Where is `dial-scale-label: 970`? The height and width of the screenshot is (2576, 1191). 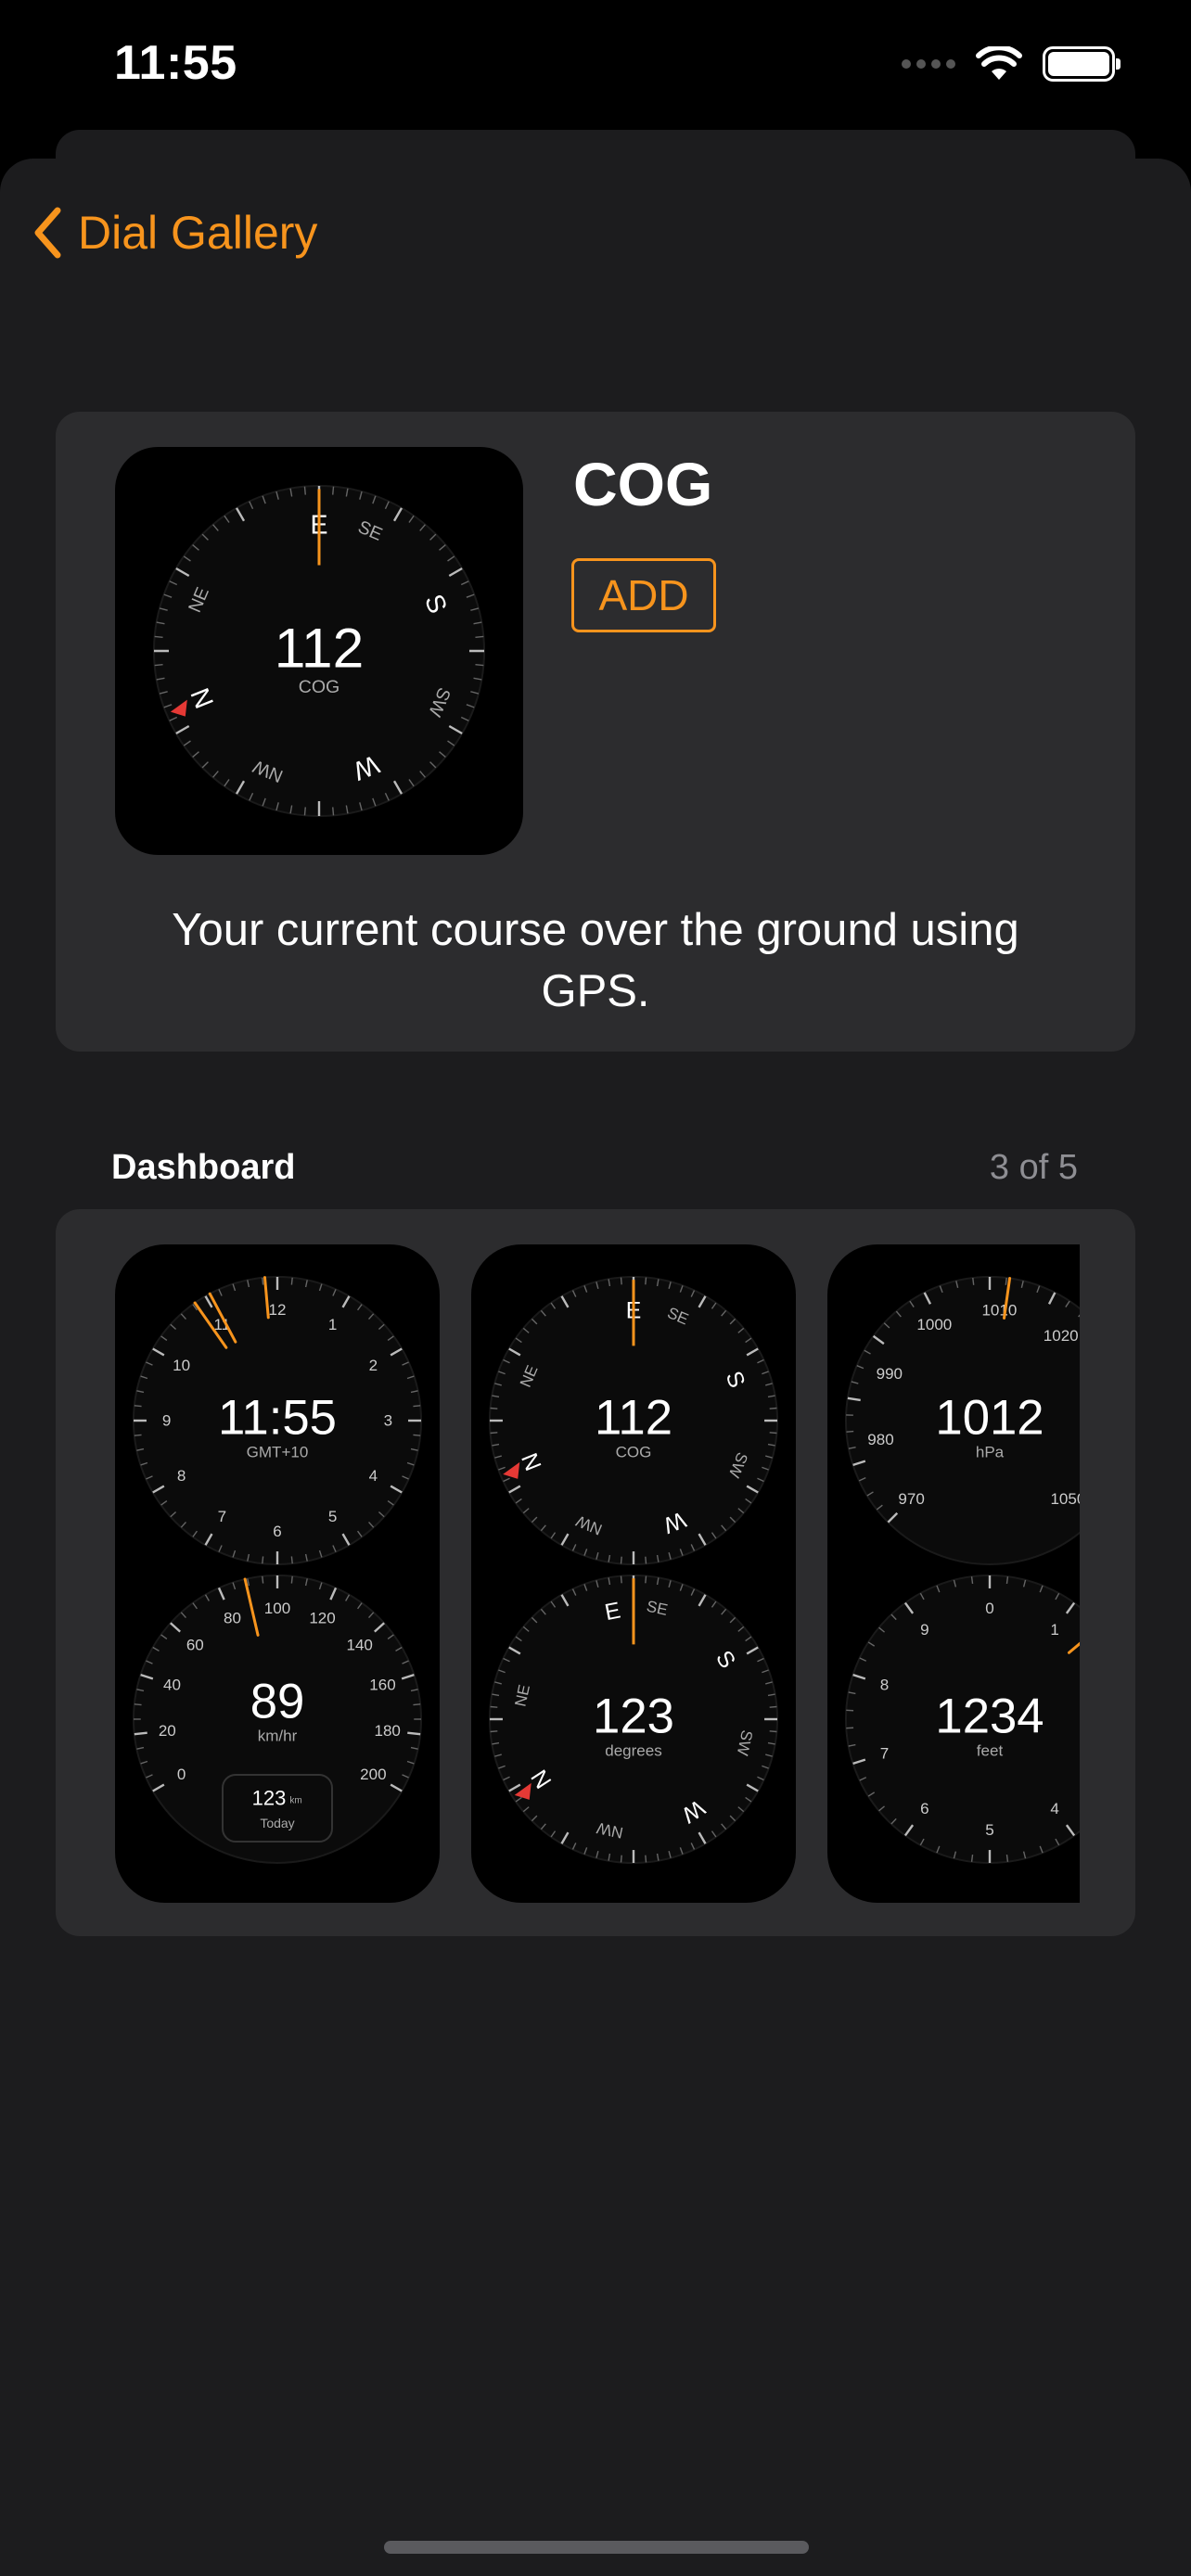 dial-scale-label: 970 is located at coordinates (911, 1499).